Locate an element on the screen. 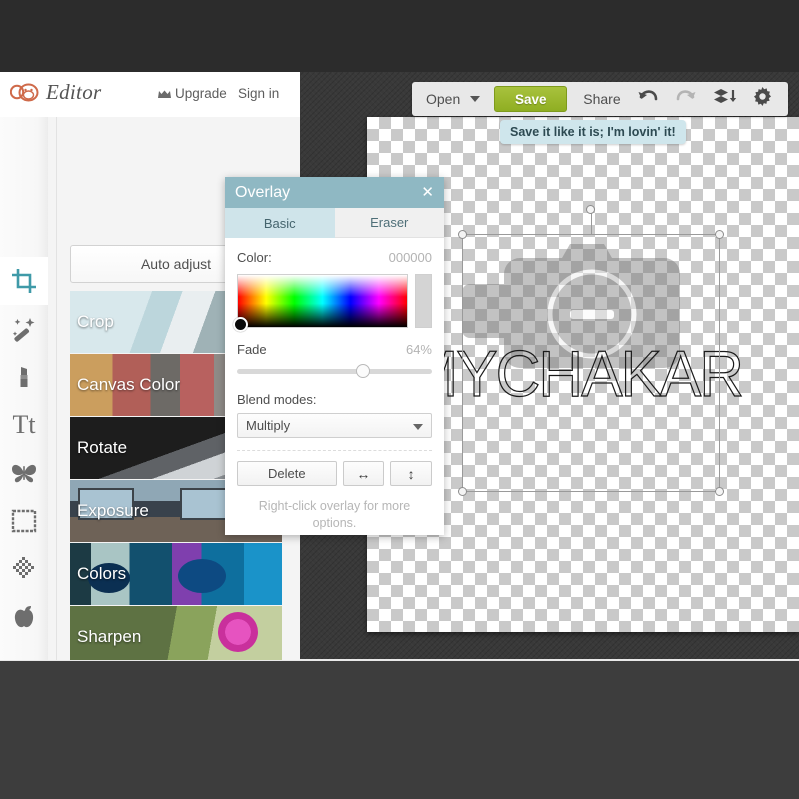  frame-icon is located at coordinates (24, 521).